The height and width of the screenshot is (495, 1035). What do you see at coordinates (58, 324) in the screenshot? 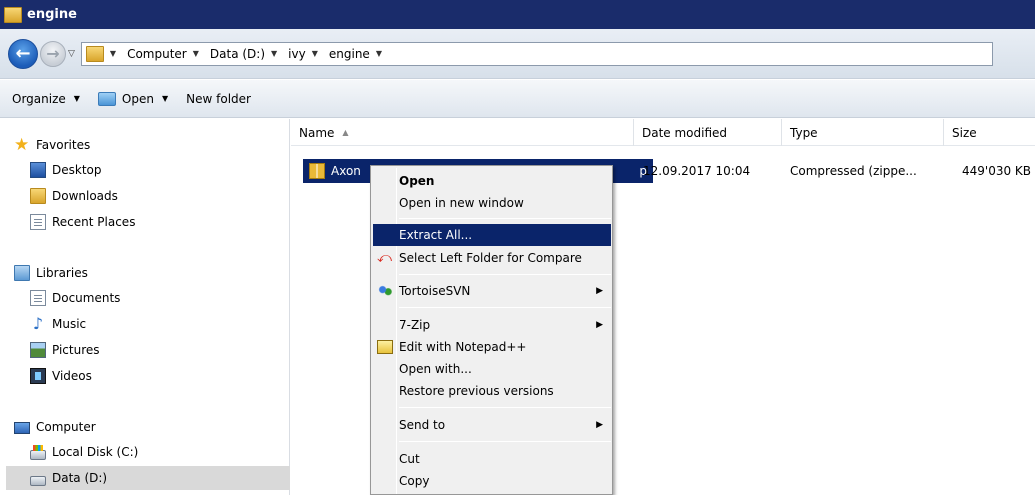
I see `nav-music: ♪ Music` at bounding box center [58, 324].